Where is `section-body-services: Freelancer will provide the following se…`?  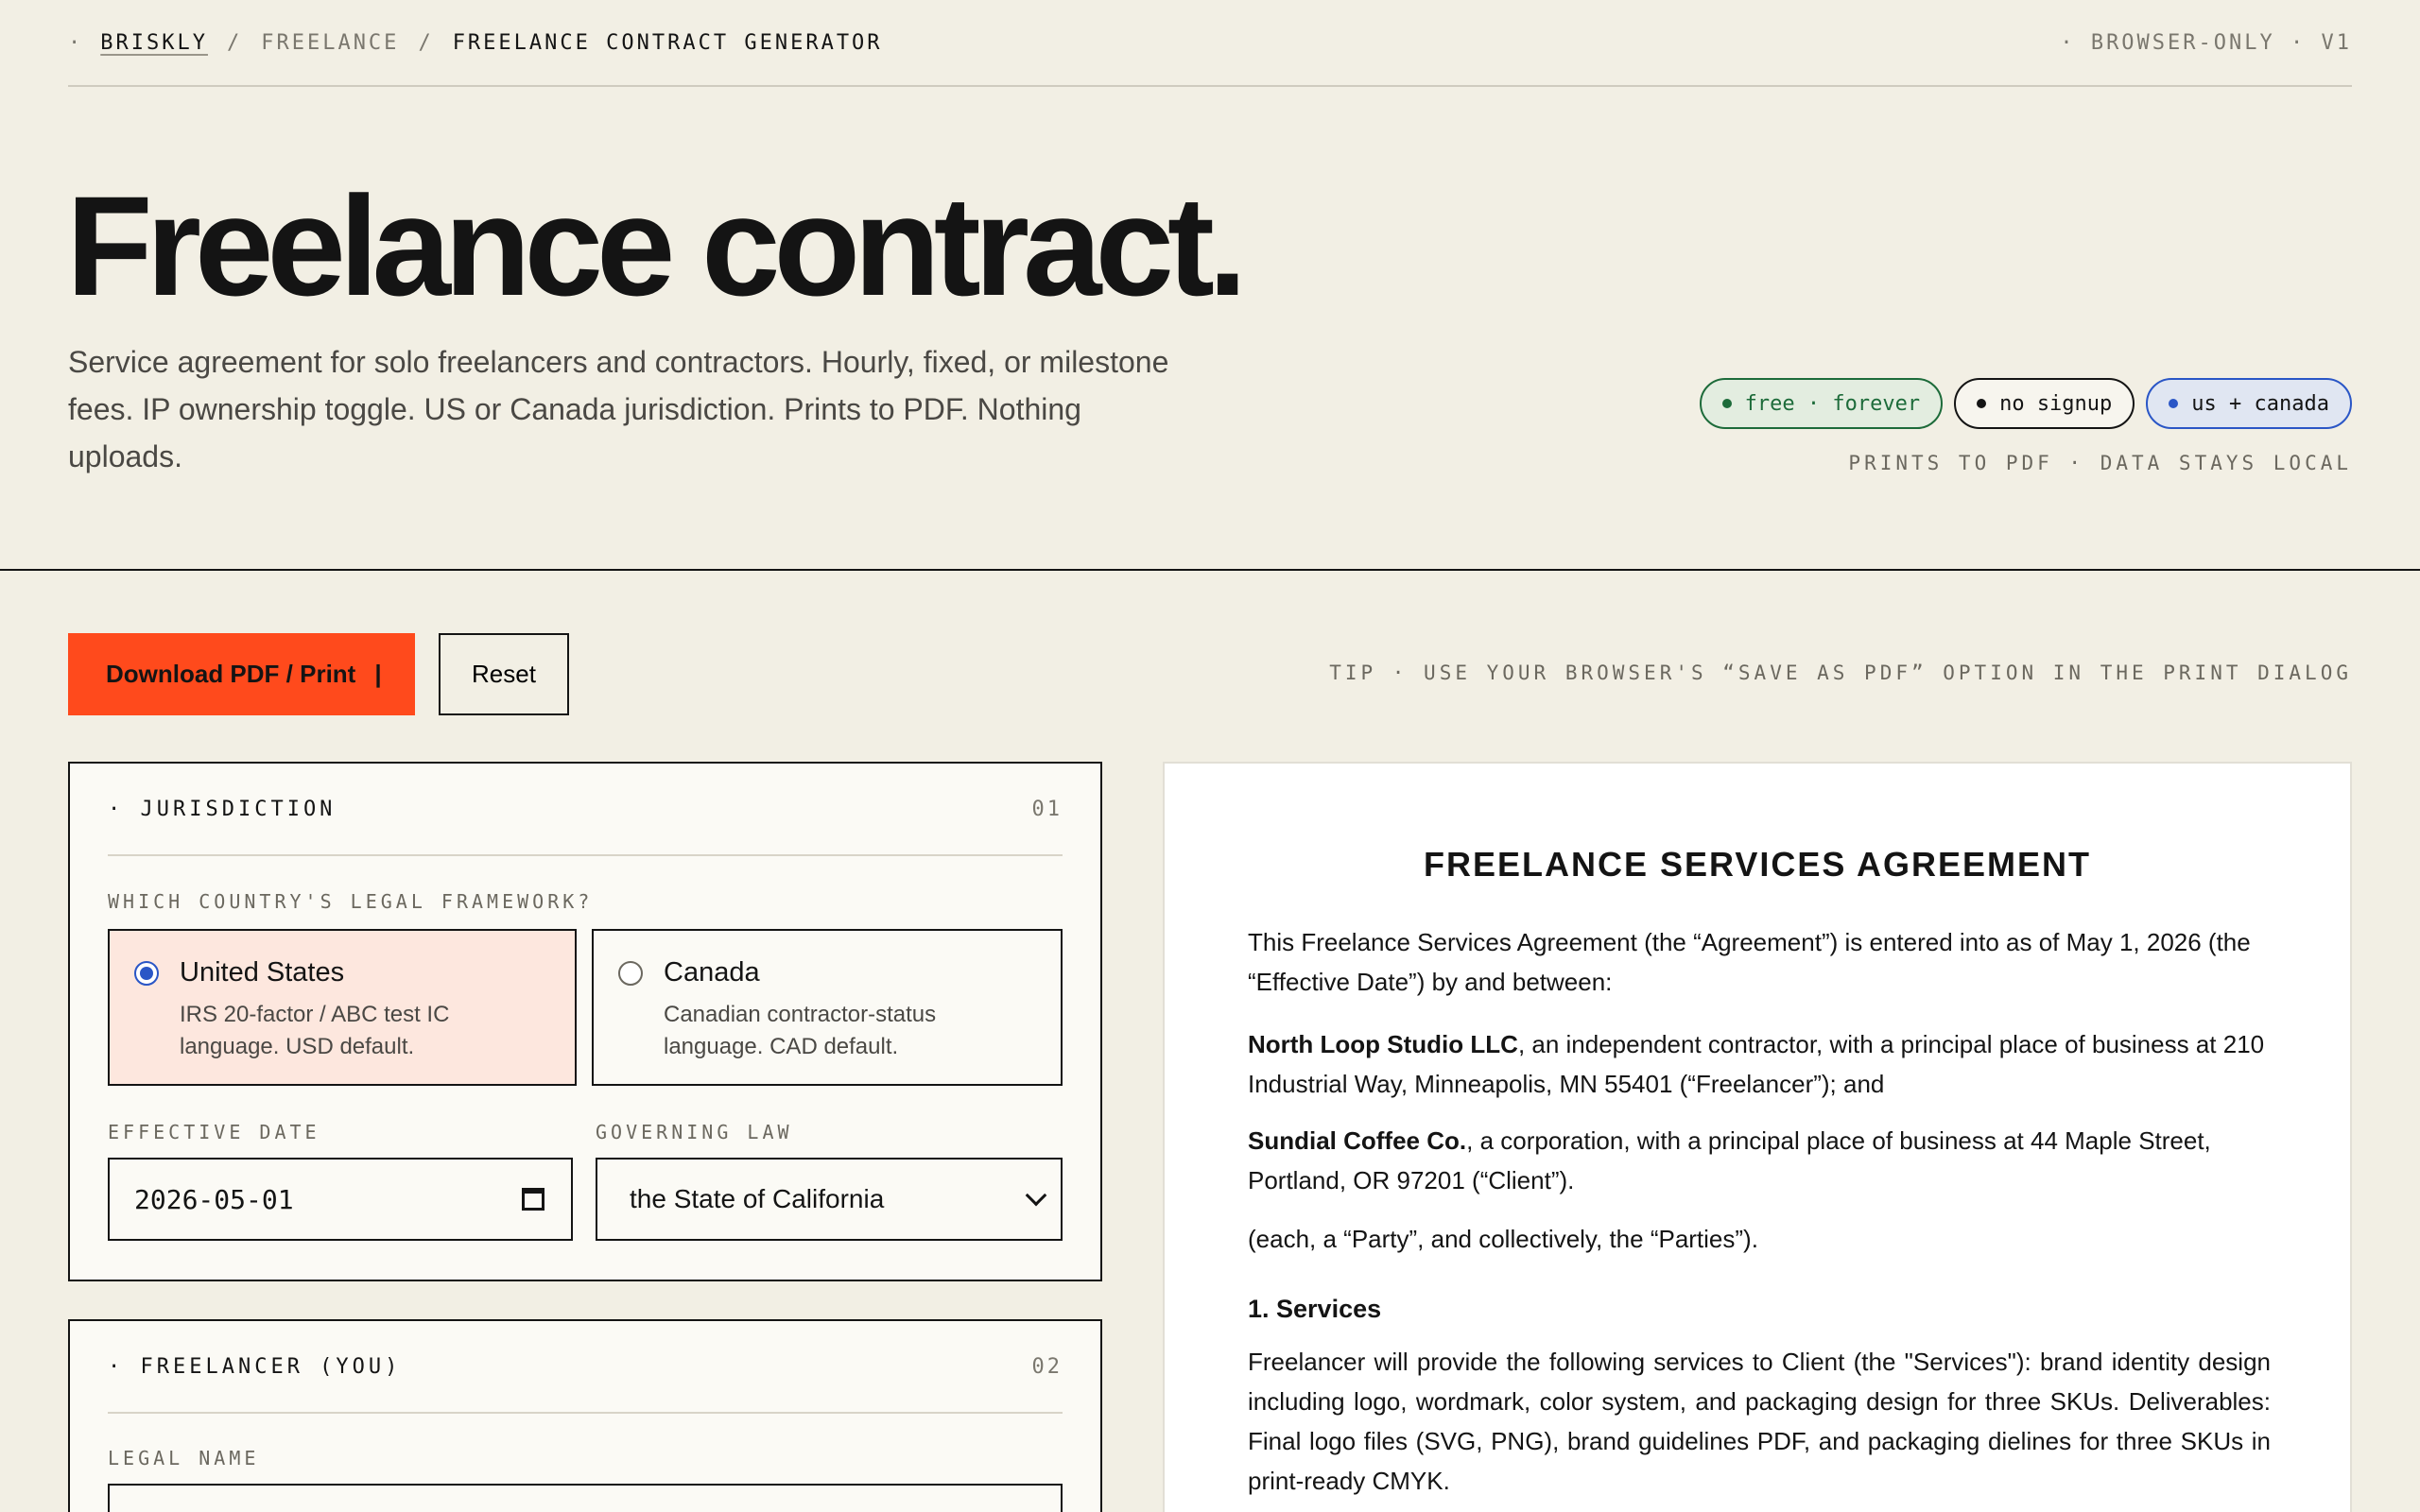
section-body-services: Freelancer will provide the following se… is located at coordinates (1759, 1421).